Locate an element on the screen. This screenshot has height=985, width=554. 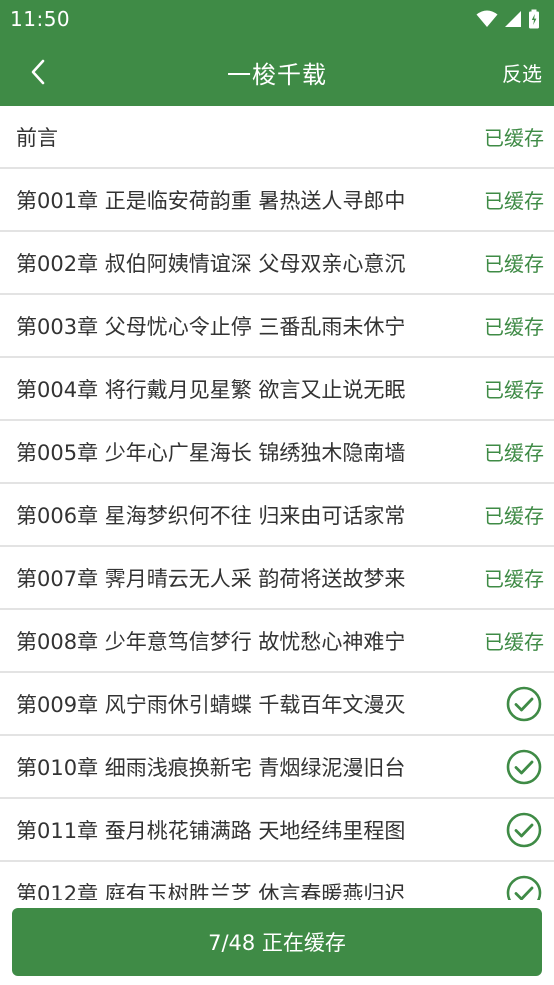
chapter-row: 前言 已缓存 is located at coordinates (277, 137).